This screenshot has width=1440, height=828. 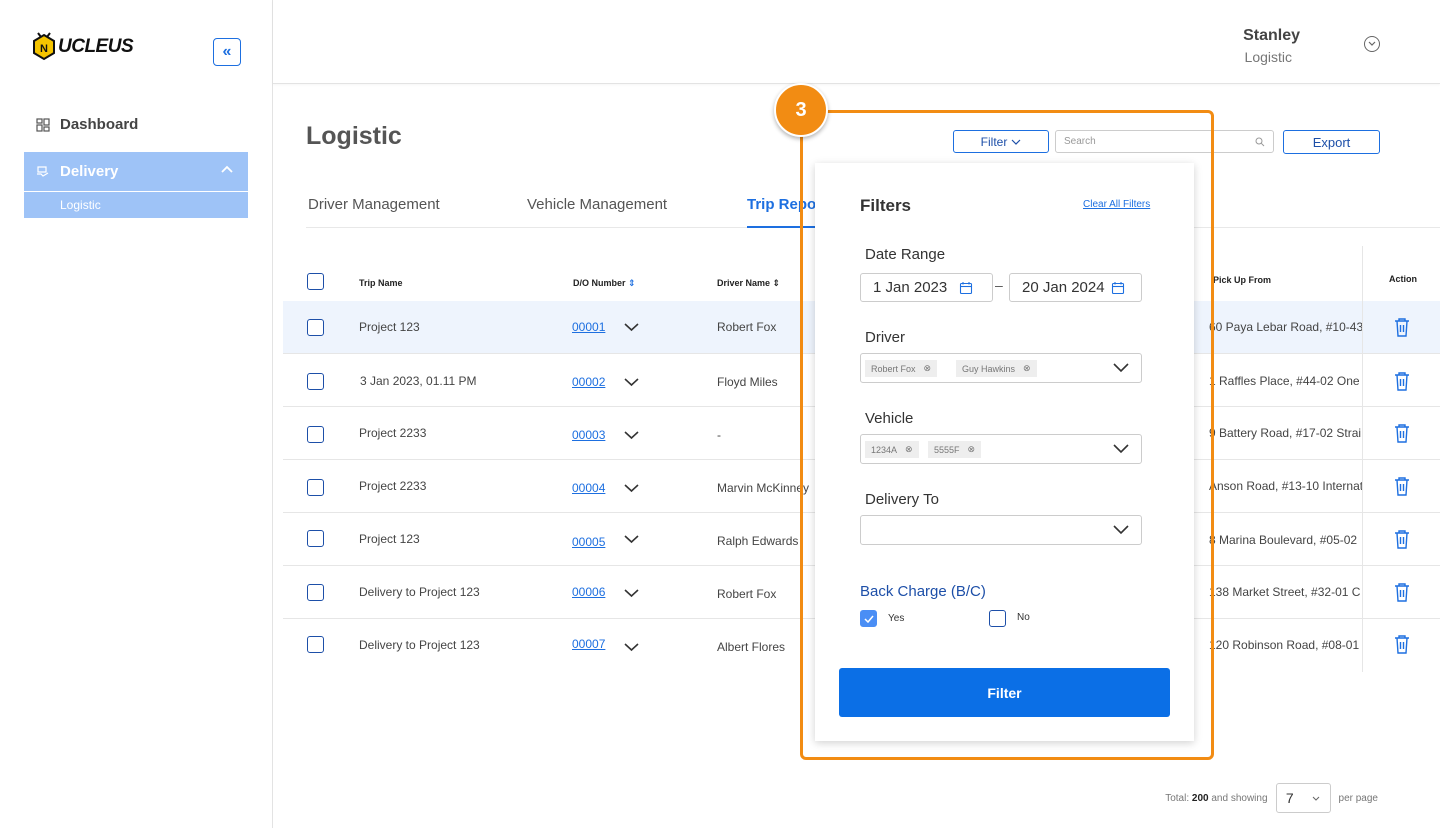 I want to click on driver-chip: Robert Fox ⊗, so click(x=901, y=368).